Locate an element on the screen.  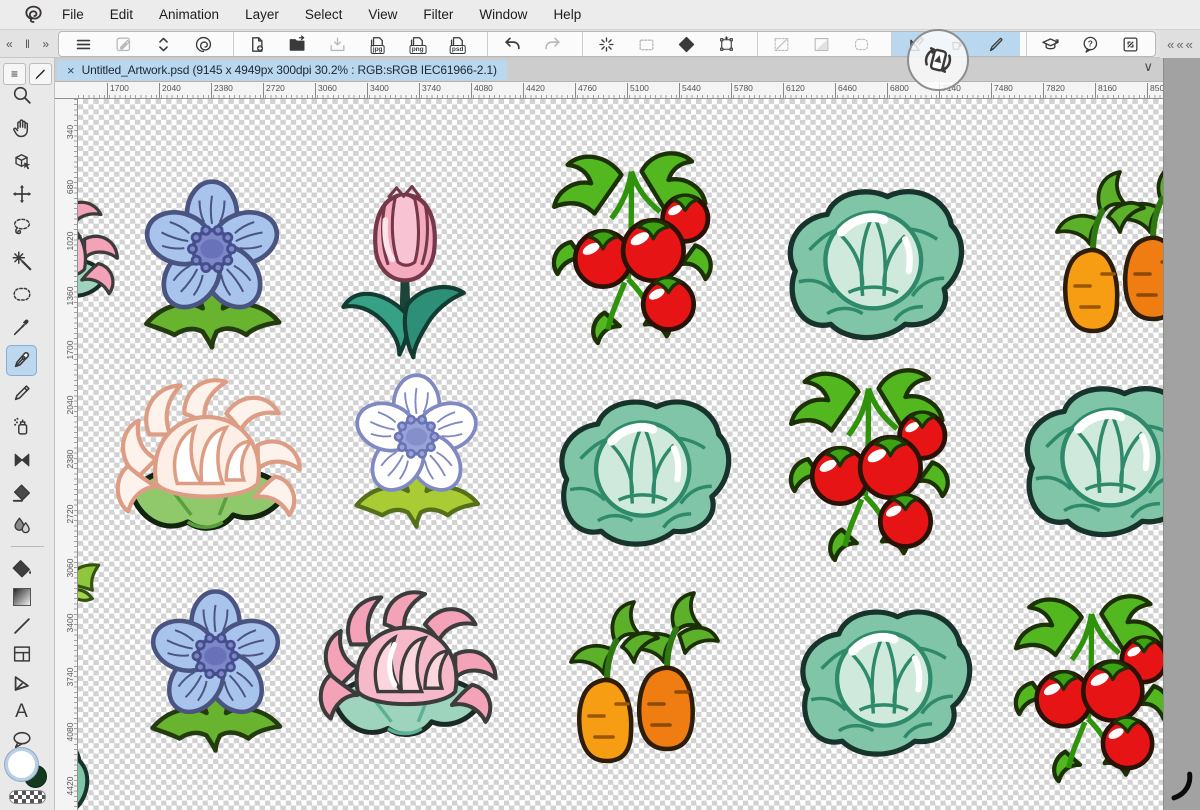
left-panel-collapse-handle: « ‖ » is located at coordinates (27, 44).